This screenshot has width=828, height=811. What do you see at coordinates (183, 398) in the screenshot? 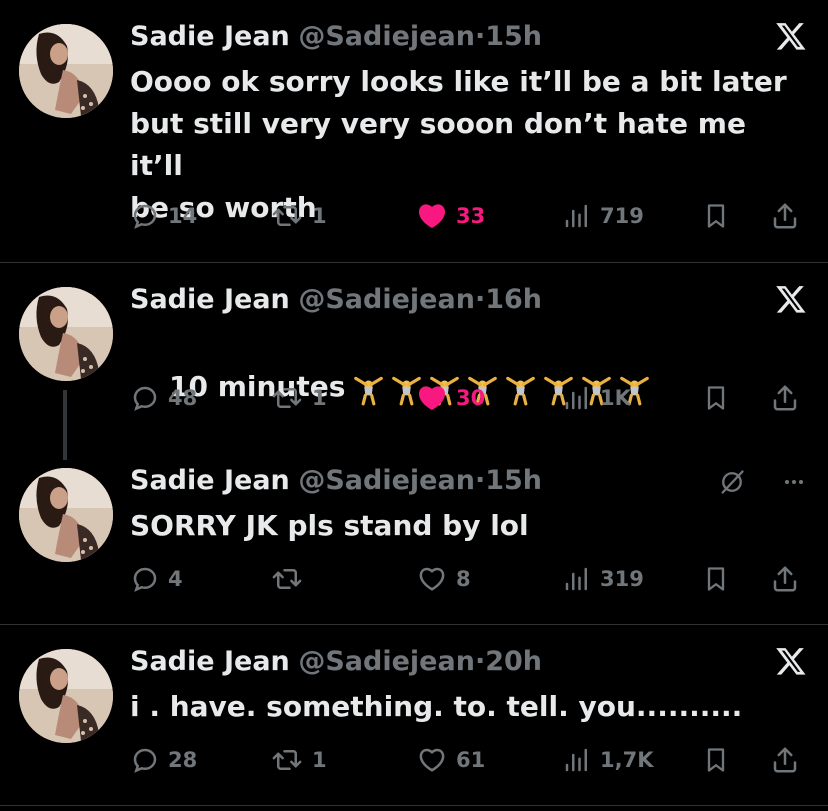
I see `reply-count: 48` at bounding box center [183, 398].